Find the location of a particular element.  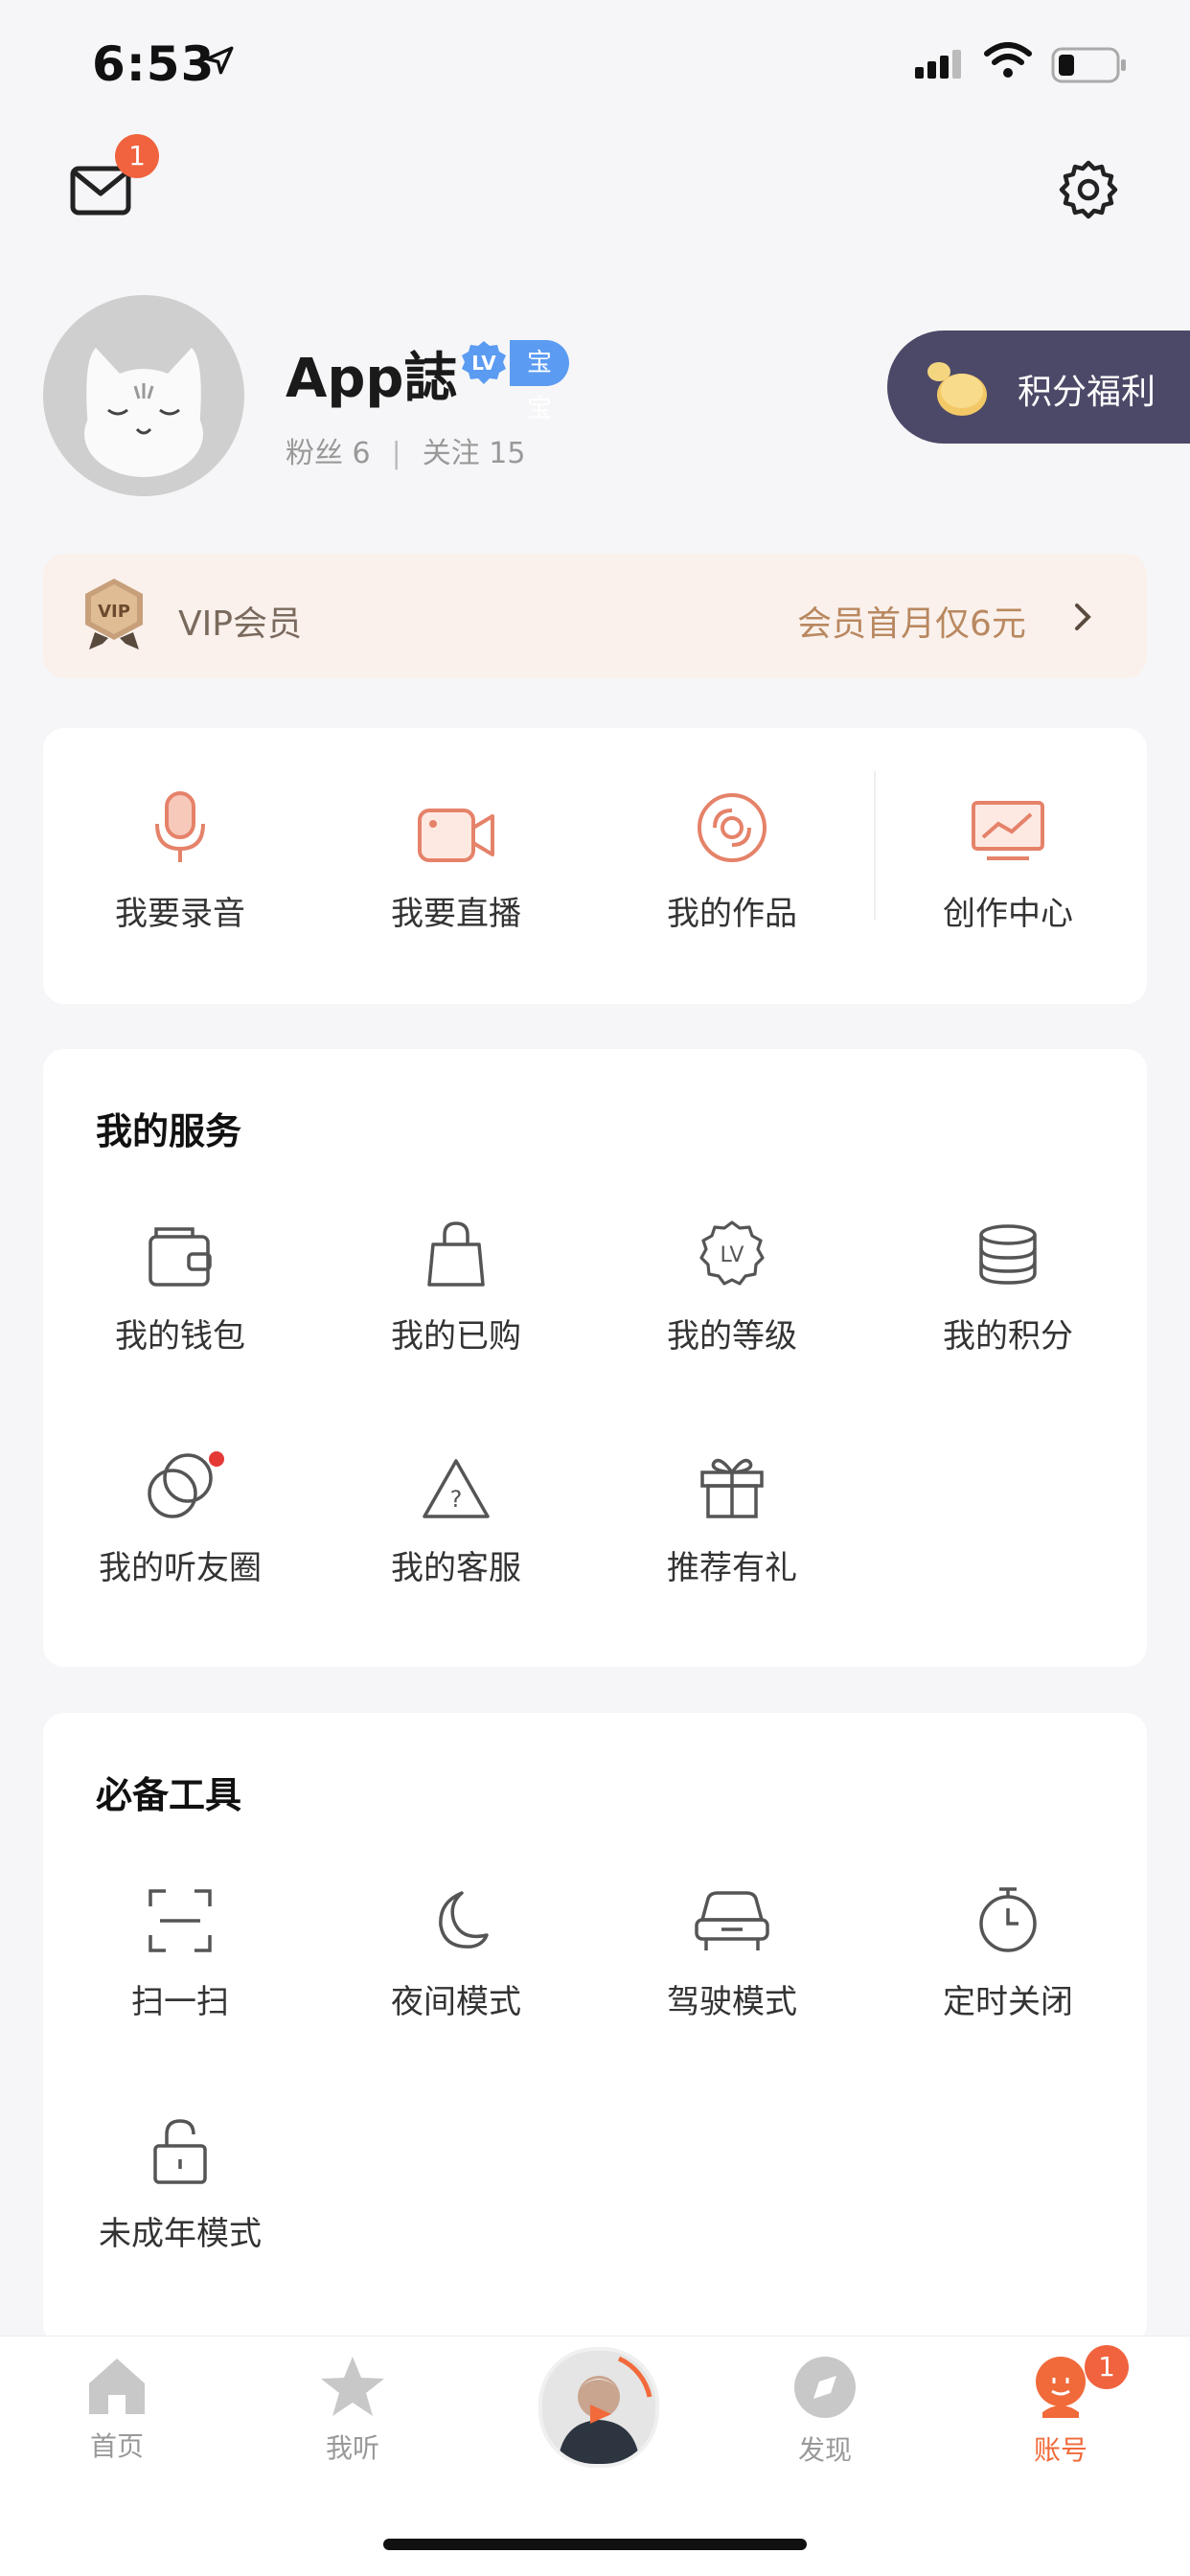

monitor-chart-icon is located at coordinates (1008, 830).